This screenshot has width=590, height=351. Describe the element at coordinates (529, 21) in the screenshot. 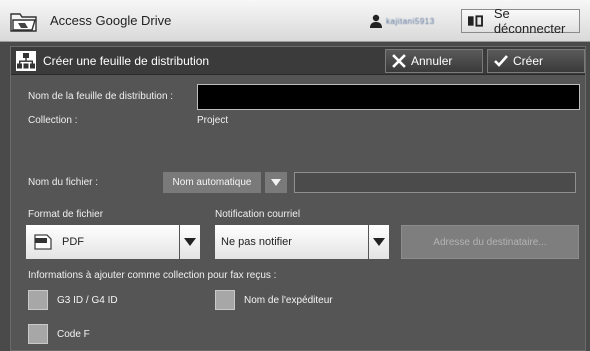

I see `logout-label: Se déconnecter` at that location.